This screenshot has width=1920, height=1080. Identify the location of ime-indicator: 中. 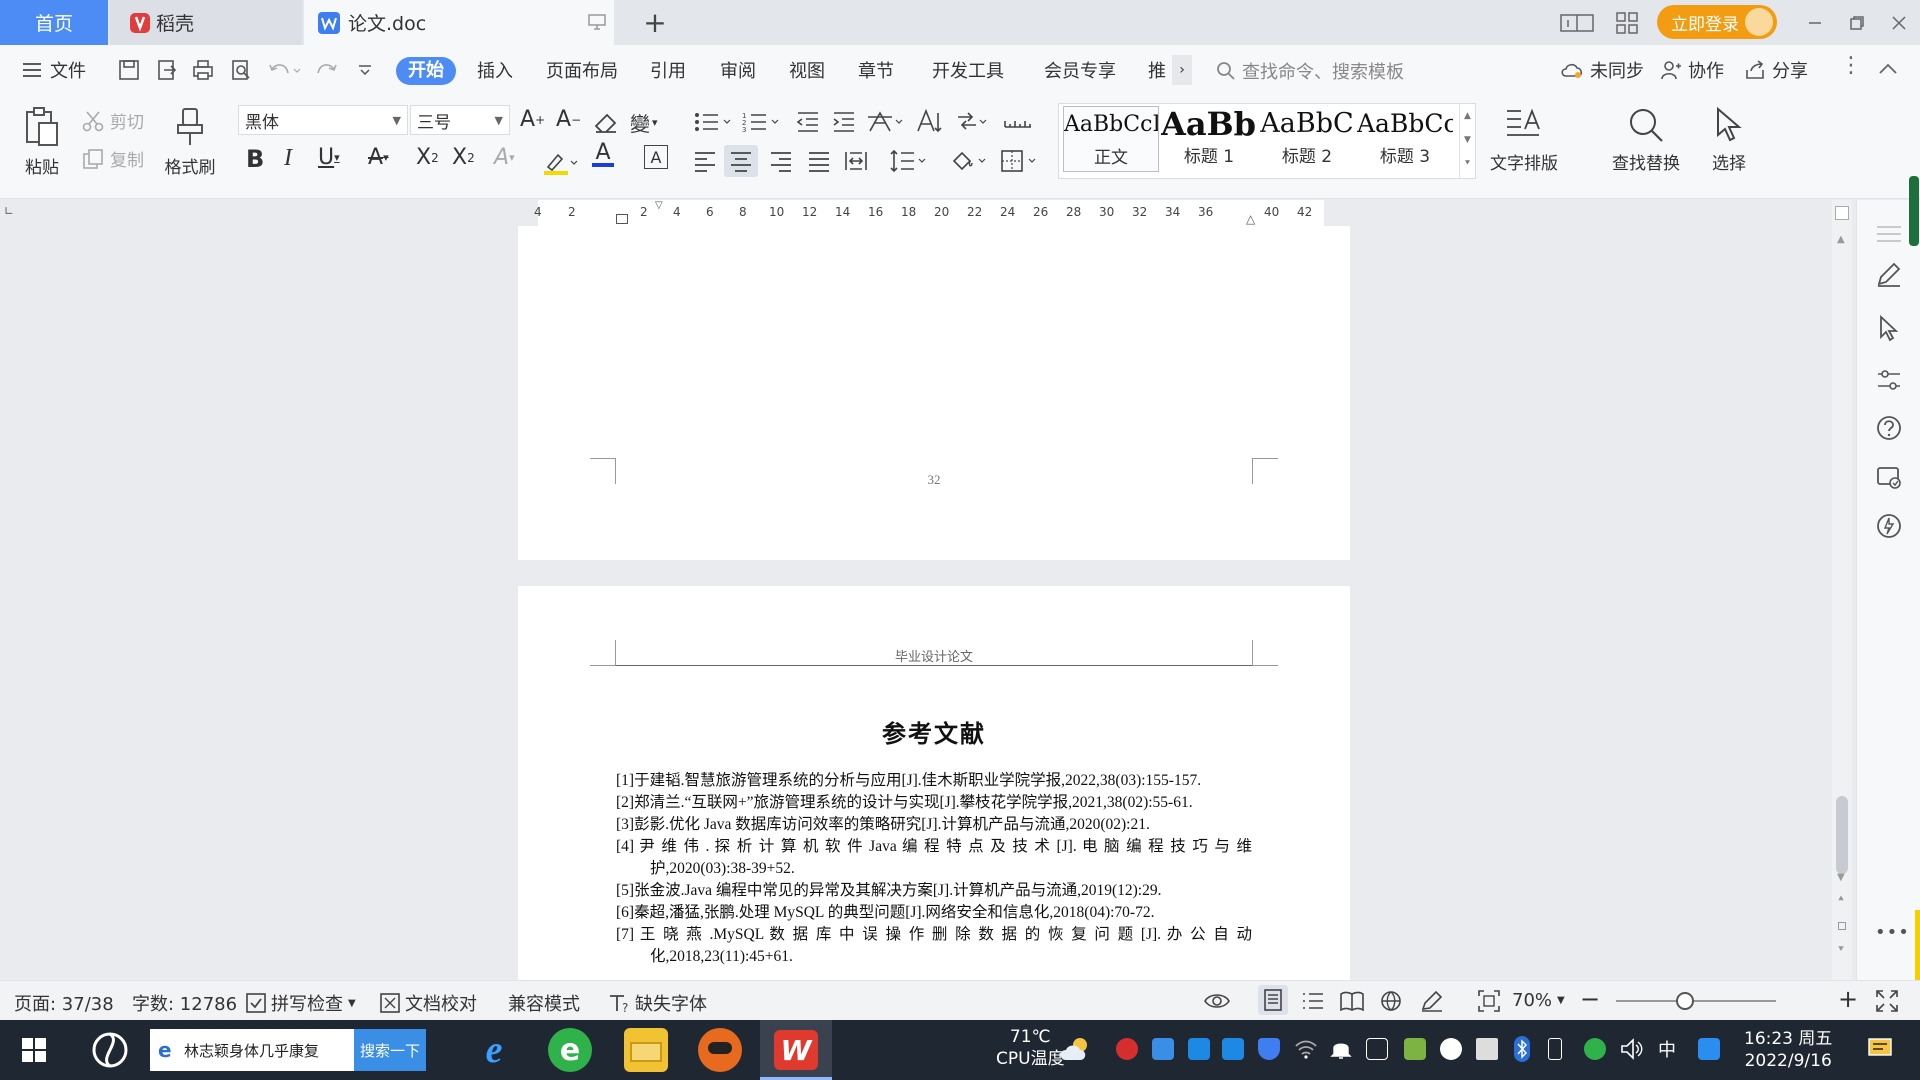
(1667, 1049).